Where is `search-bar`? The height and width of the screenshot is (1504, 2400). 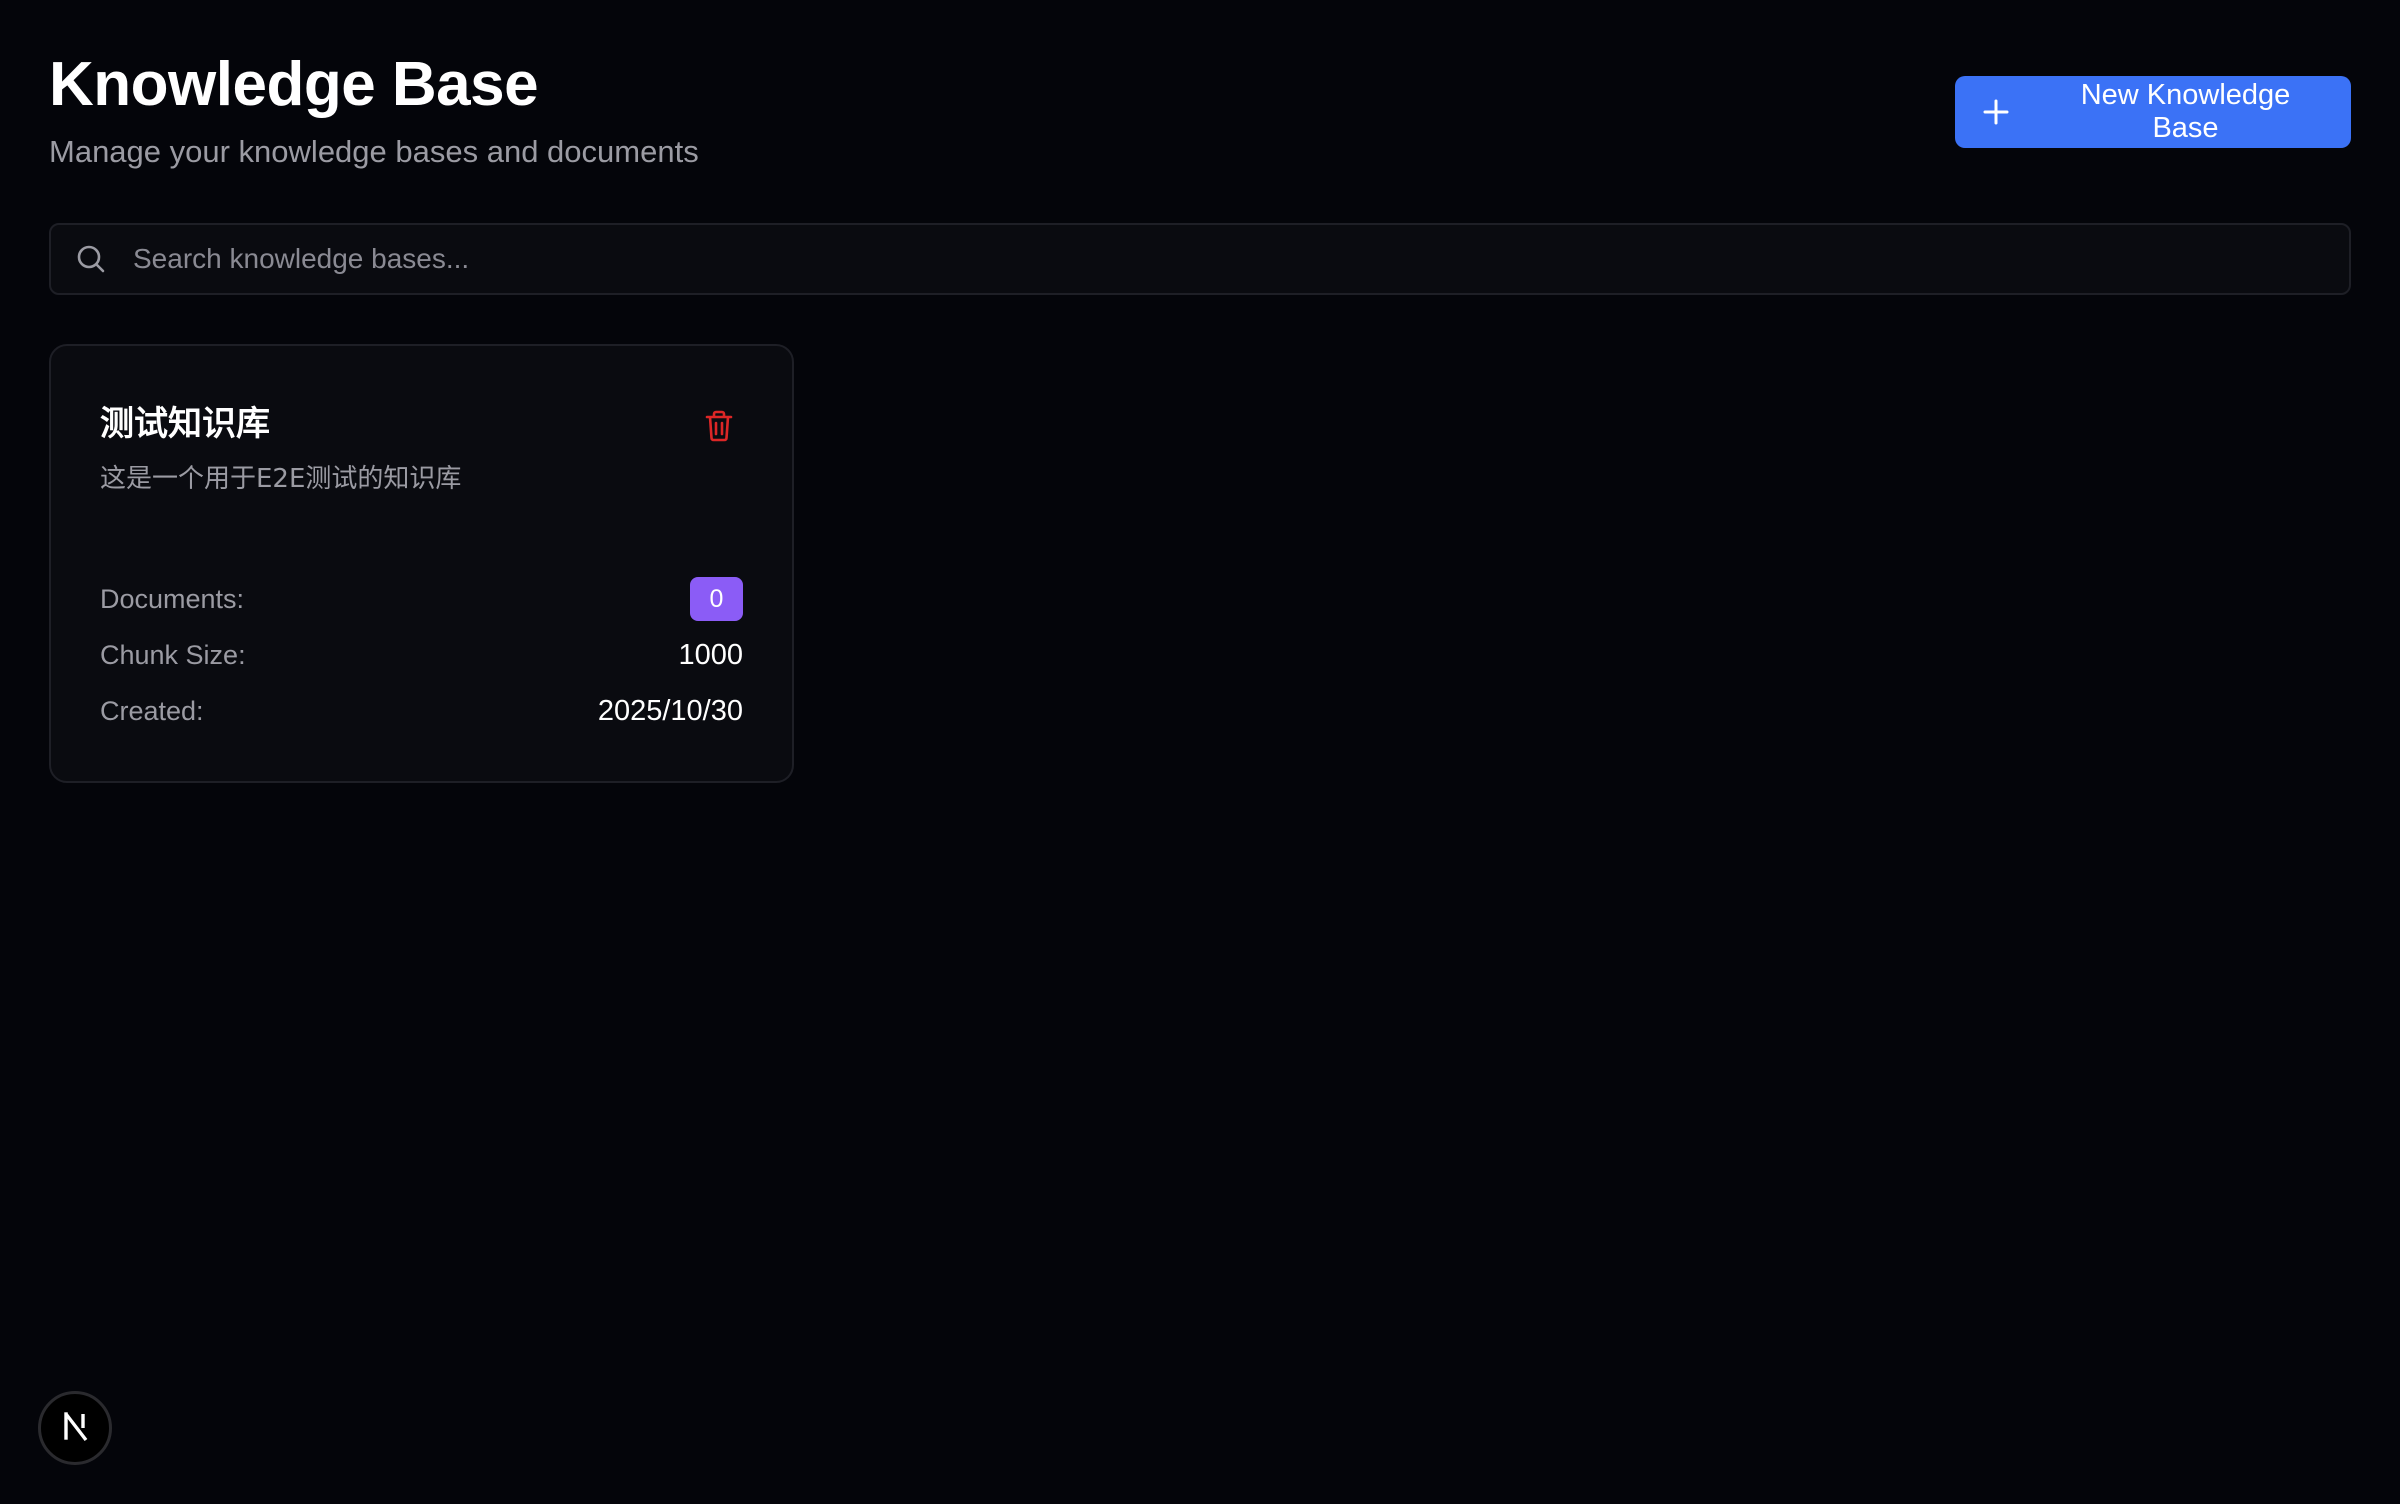 search-bar is located at coordinates (1200, 259).